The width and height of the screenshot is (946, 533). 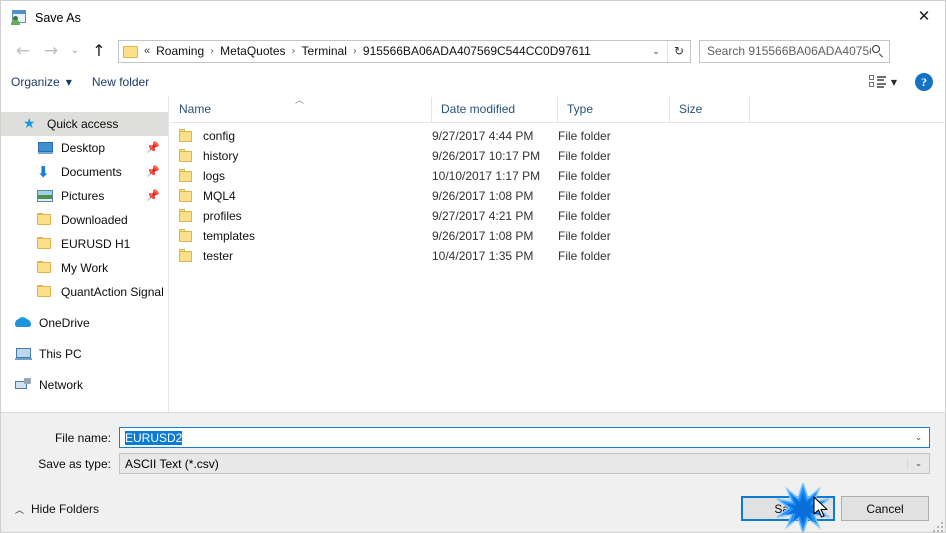 I want to click on file-date-cell: 10/10/2017 1:17 PM, so click(x=486, y=176).